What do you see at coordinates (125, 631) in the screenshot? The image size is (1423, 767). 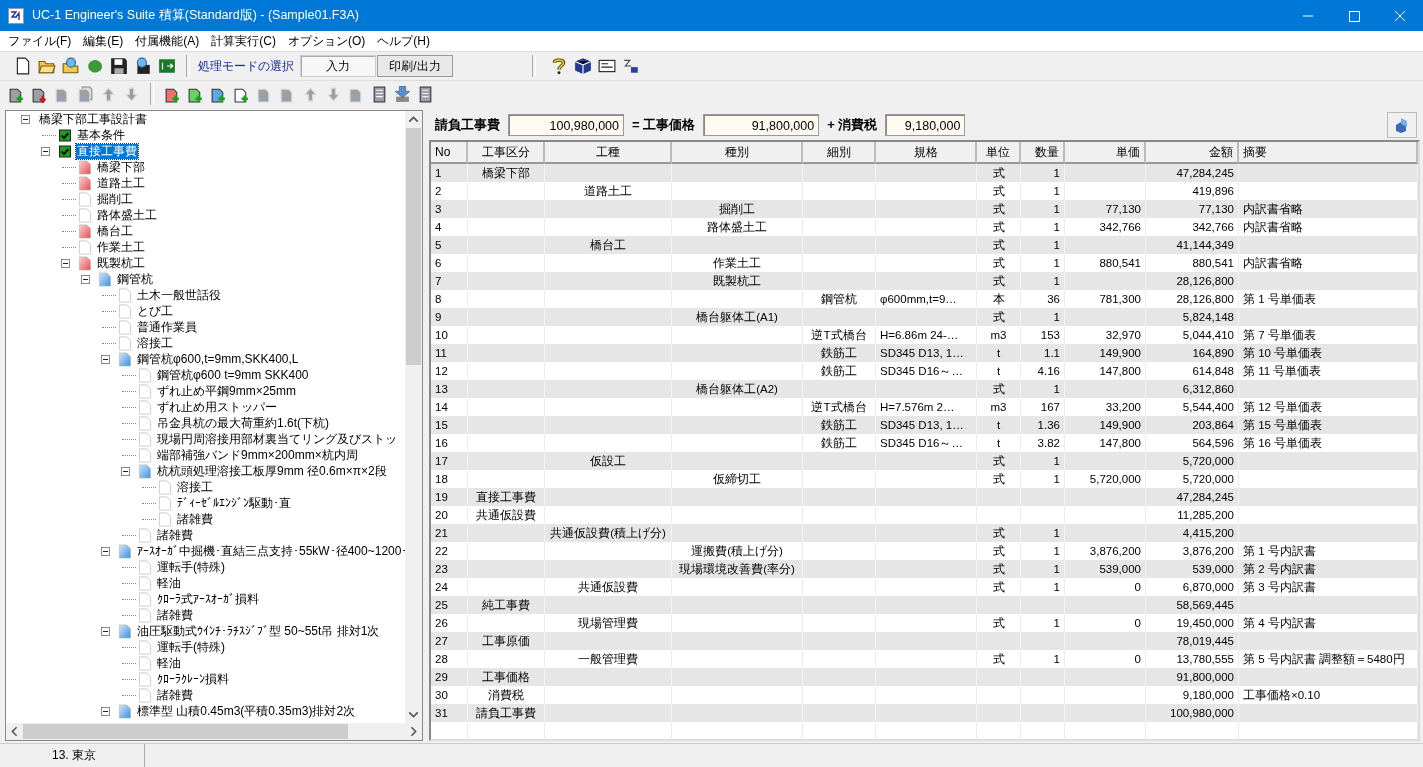 I see `folder-page-icon` at bounding box center [125, 631].